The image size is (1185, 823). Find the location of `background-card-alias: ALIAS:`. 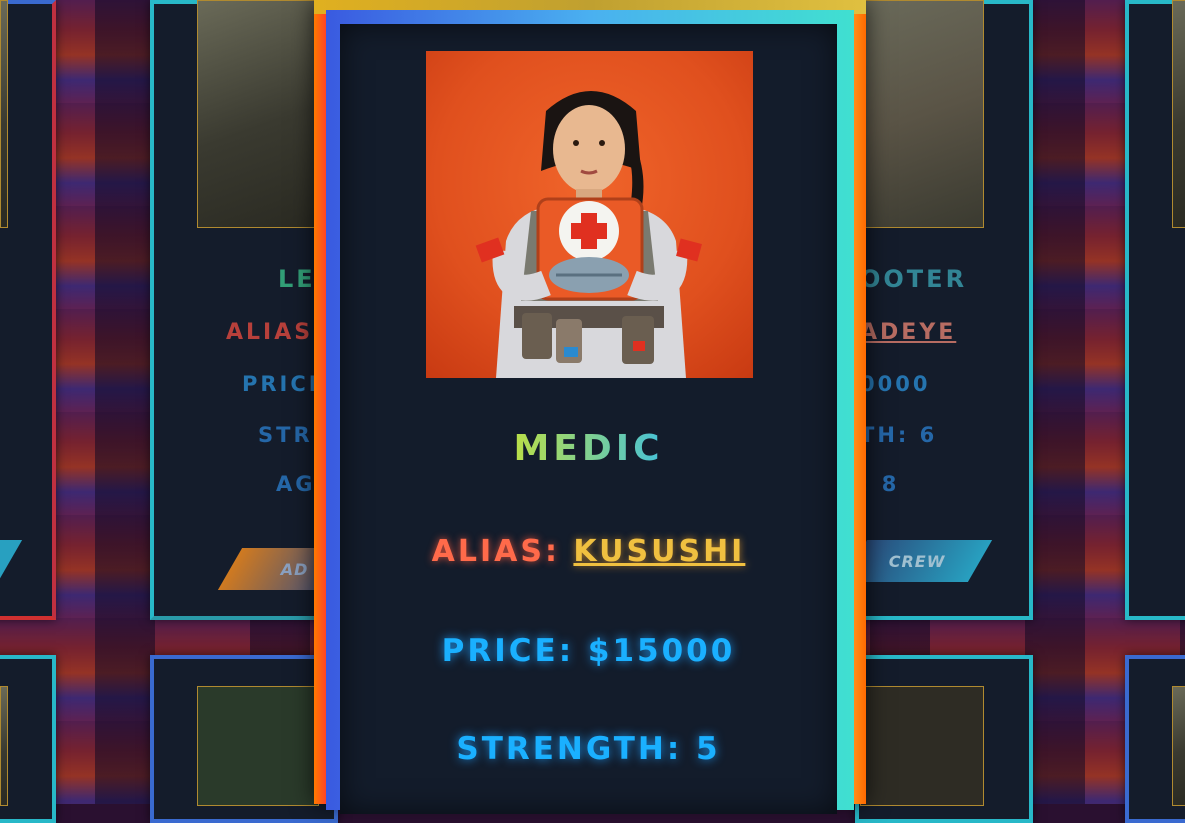

background-card-alias: ALIAS: is located at coordinates (275, 332).